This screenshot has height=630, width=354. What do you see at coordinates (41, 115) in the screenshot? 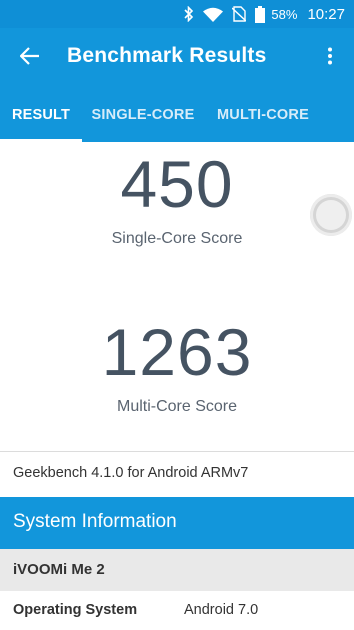
I see `tab-result: RESULT` at bounding box center [41, 115].